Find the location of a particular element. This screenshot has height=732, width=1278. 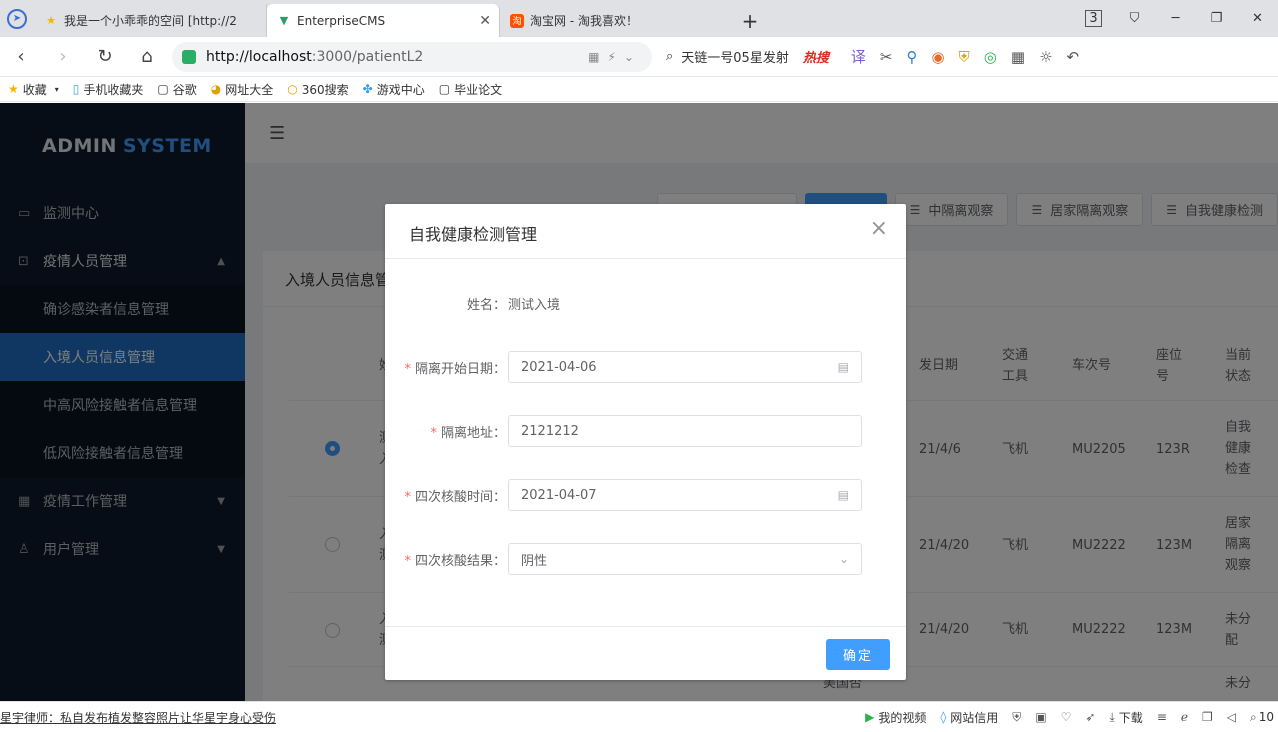

status-label: 我的视频 is located at coordinates (902, 717).